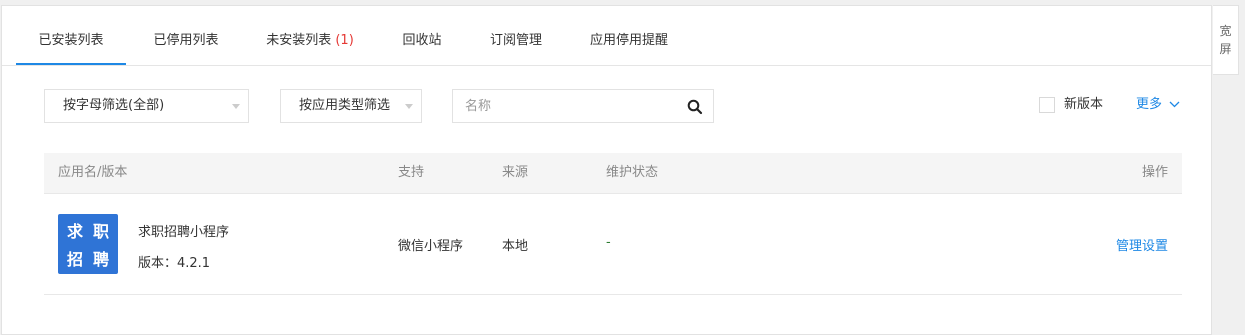  Describe the element at coordinates (93, 172) in the screenshot. I see `header-name: 应用名/版本` at that location.